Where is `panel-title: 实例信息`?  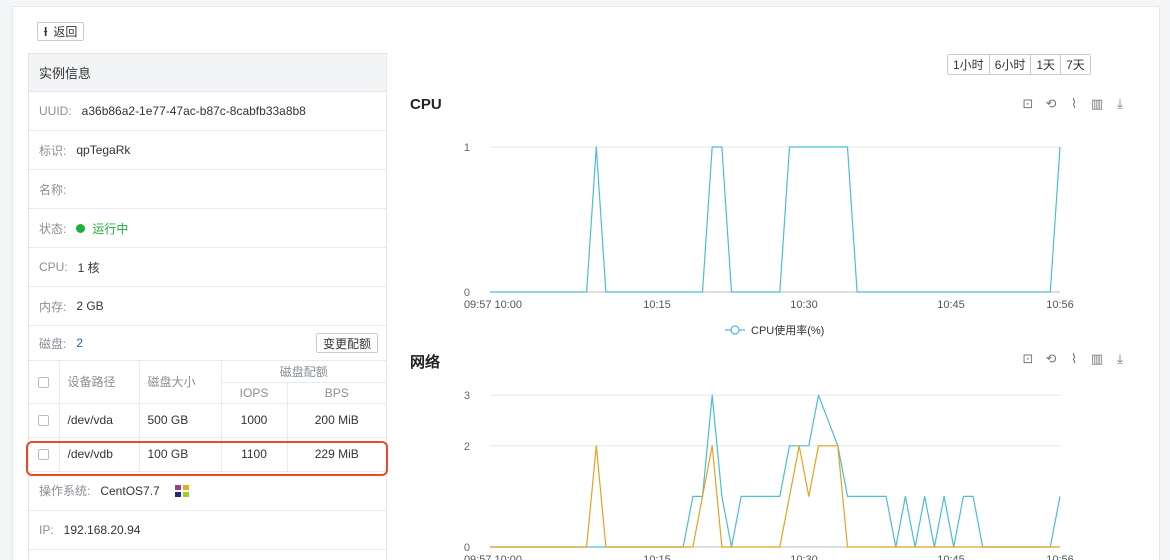
panel-title: 实例信息 is located at coordinates (207, 73).